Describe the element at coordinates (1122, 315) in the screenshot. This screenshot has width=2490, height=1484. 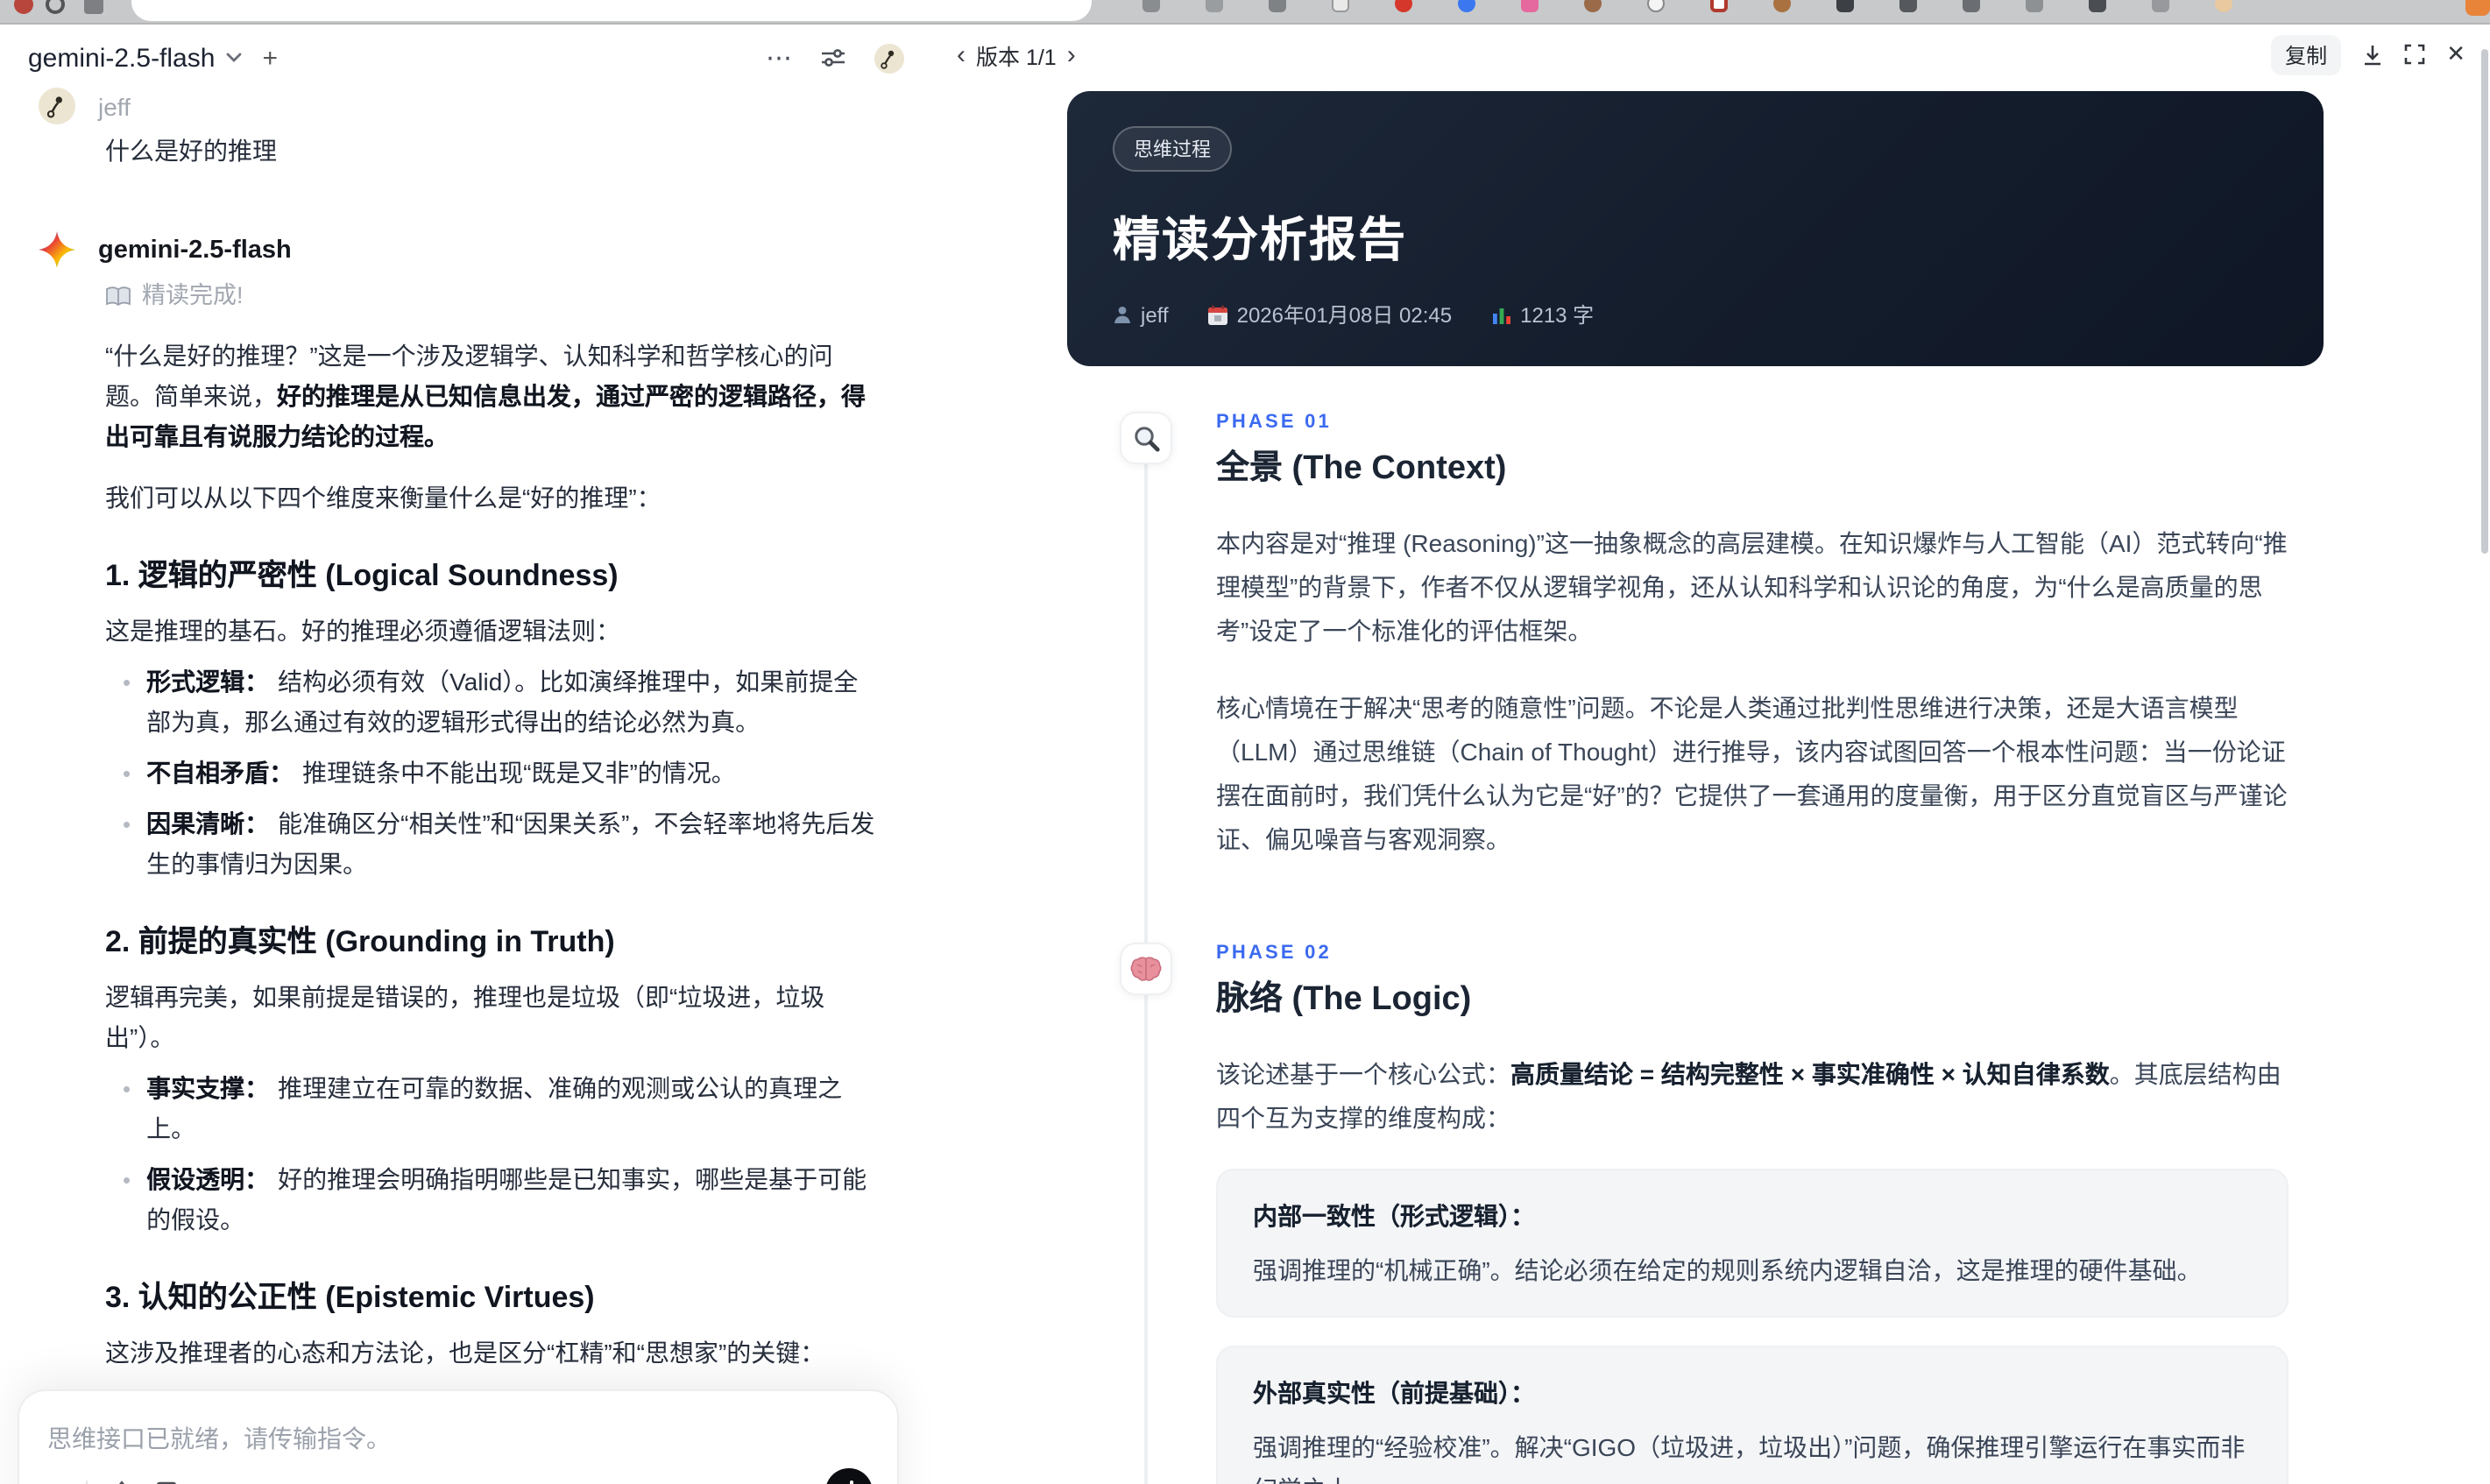
I see `person-icon` at that location.